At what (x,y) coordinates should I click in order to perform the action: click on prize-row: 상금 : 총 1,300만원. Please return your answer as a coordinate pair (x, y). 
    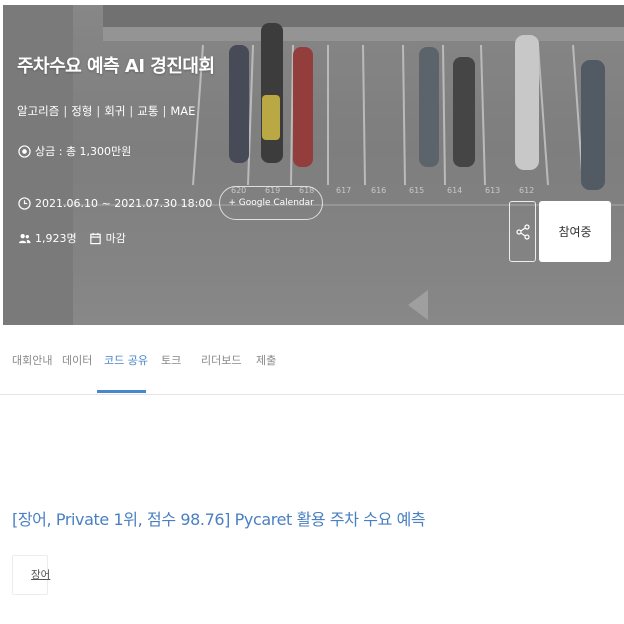
    Looking at the image, I should click on (74, 151).